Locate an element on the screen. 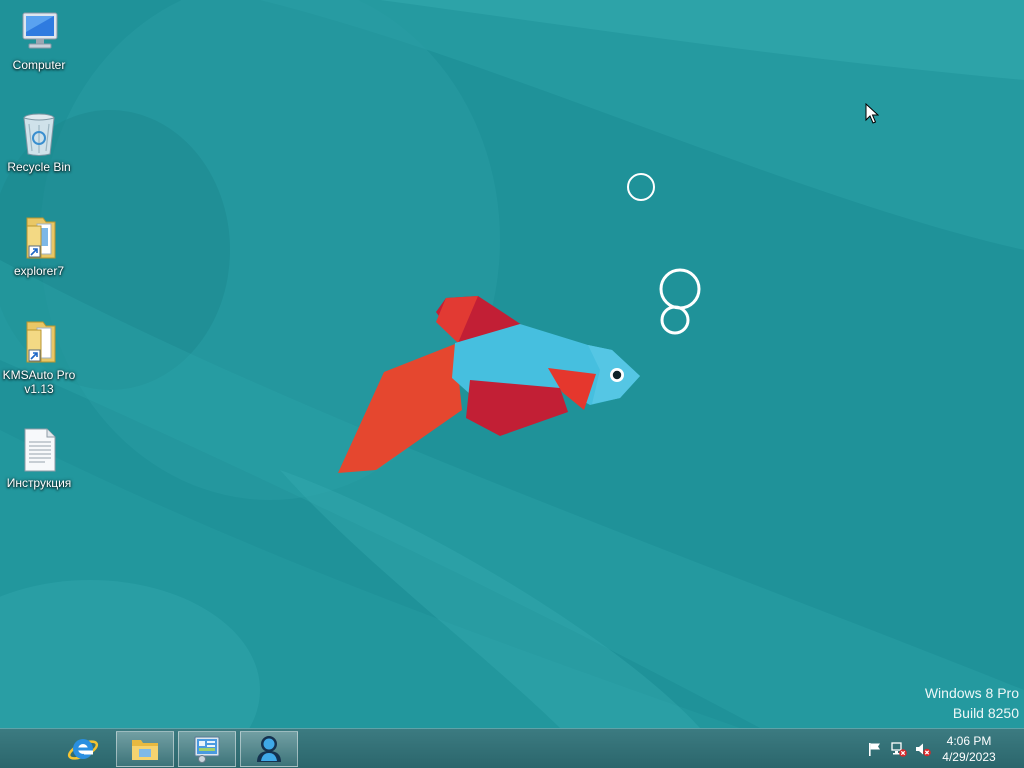 This screenshot has height=768, width=1024. taskbar-clock: 4:06 PM 4/29/2023 is located at coordinates (969, 749).